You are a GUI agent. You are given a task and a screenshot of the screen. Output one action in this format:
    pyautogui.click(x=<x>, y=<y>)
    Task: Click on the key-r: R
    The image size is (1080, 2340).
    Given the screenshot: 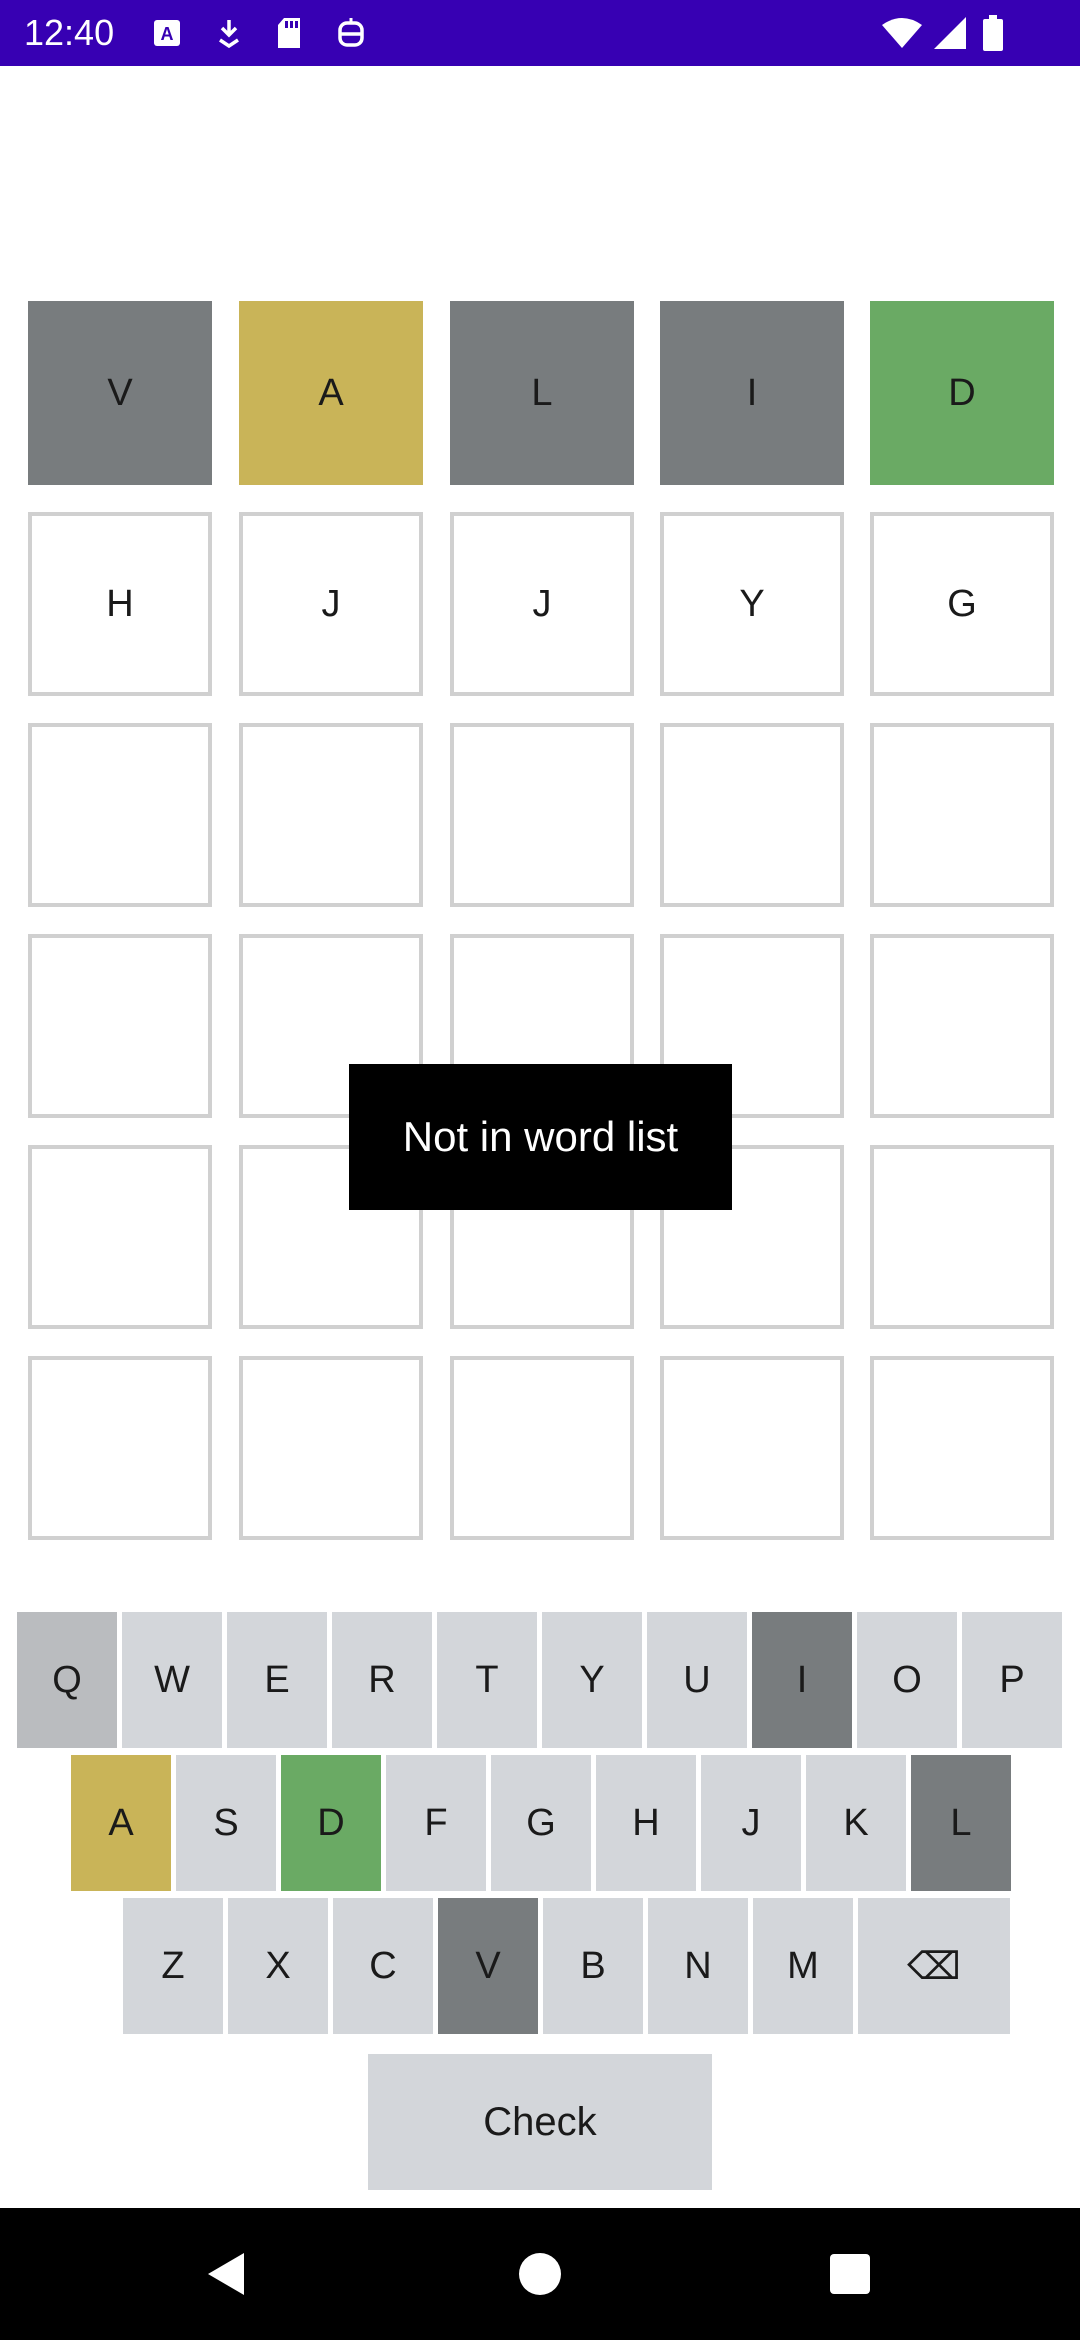 What is the action you would take?
    pyautogui.click(x=382, y=1680)
    